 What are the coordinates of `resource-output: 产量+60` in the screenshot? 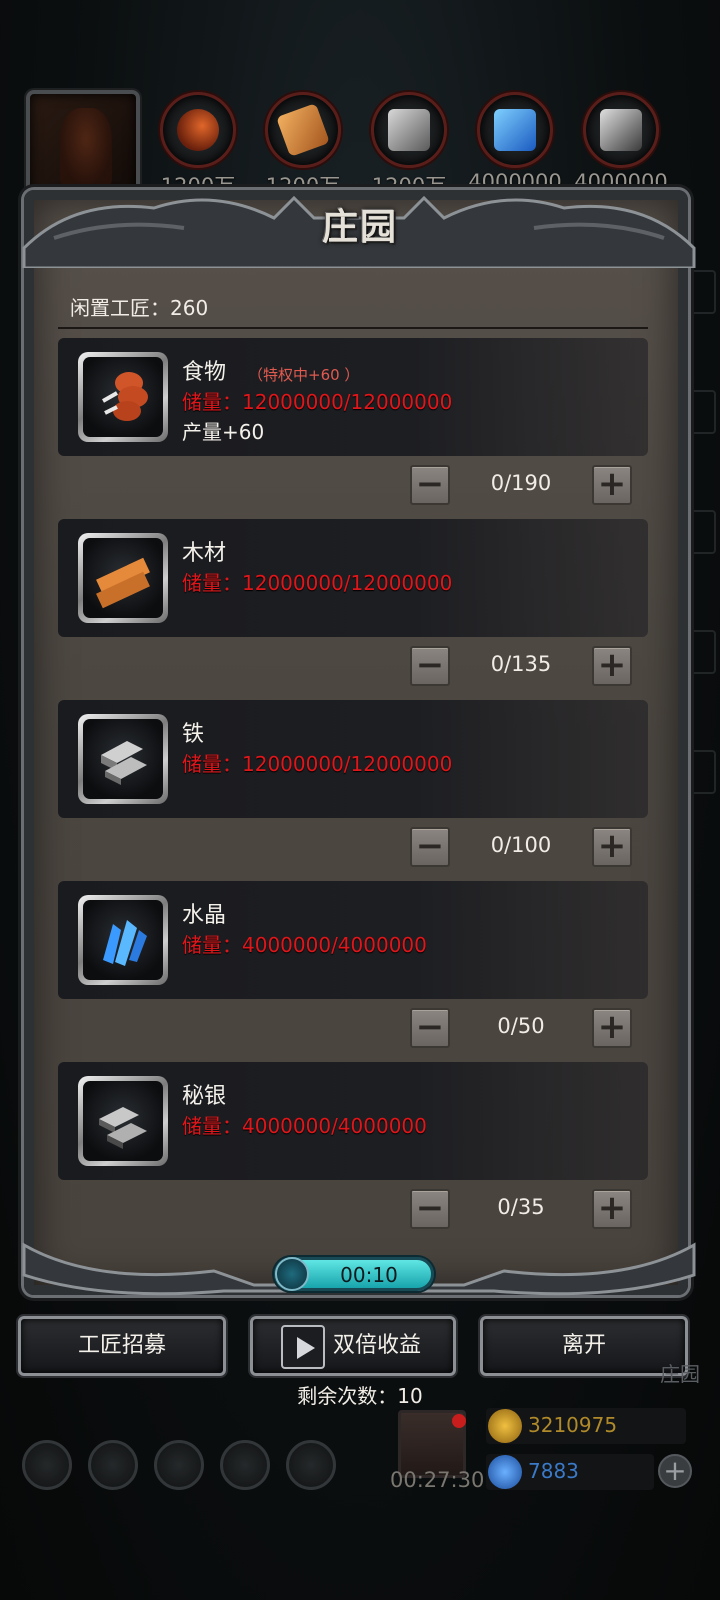 It's located at (223, 432).